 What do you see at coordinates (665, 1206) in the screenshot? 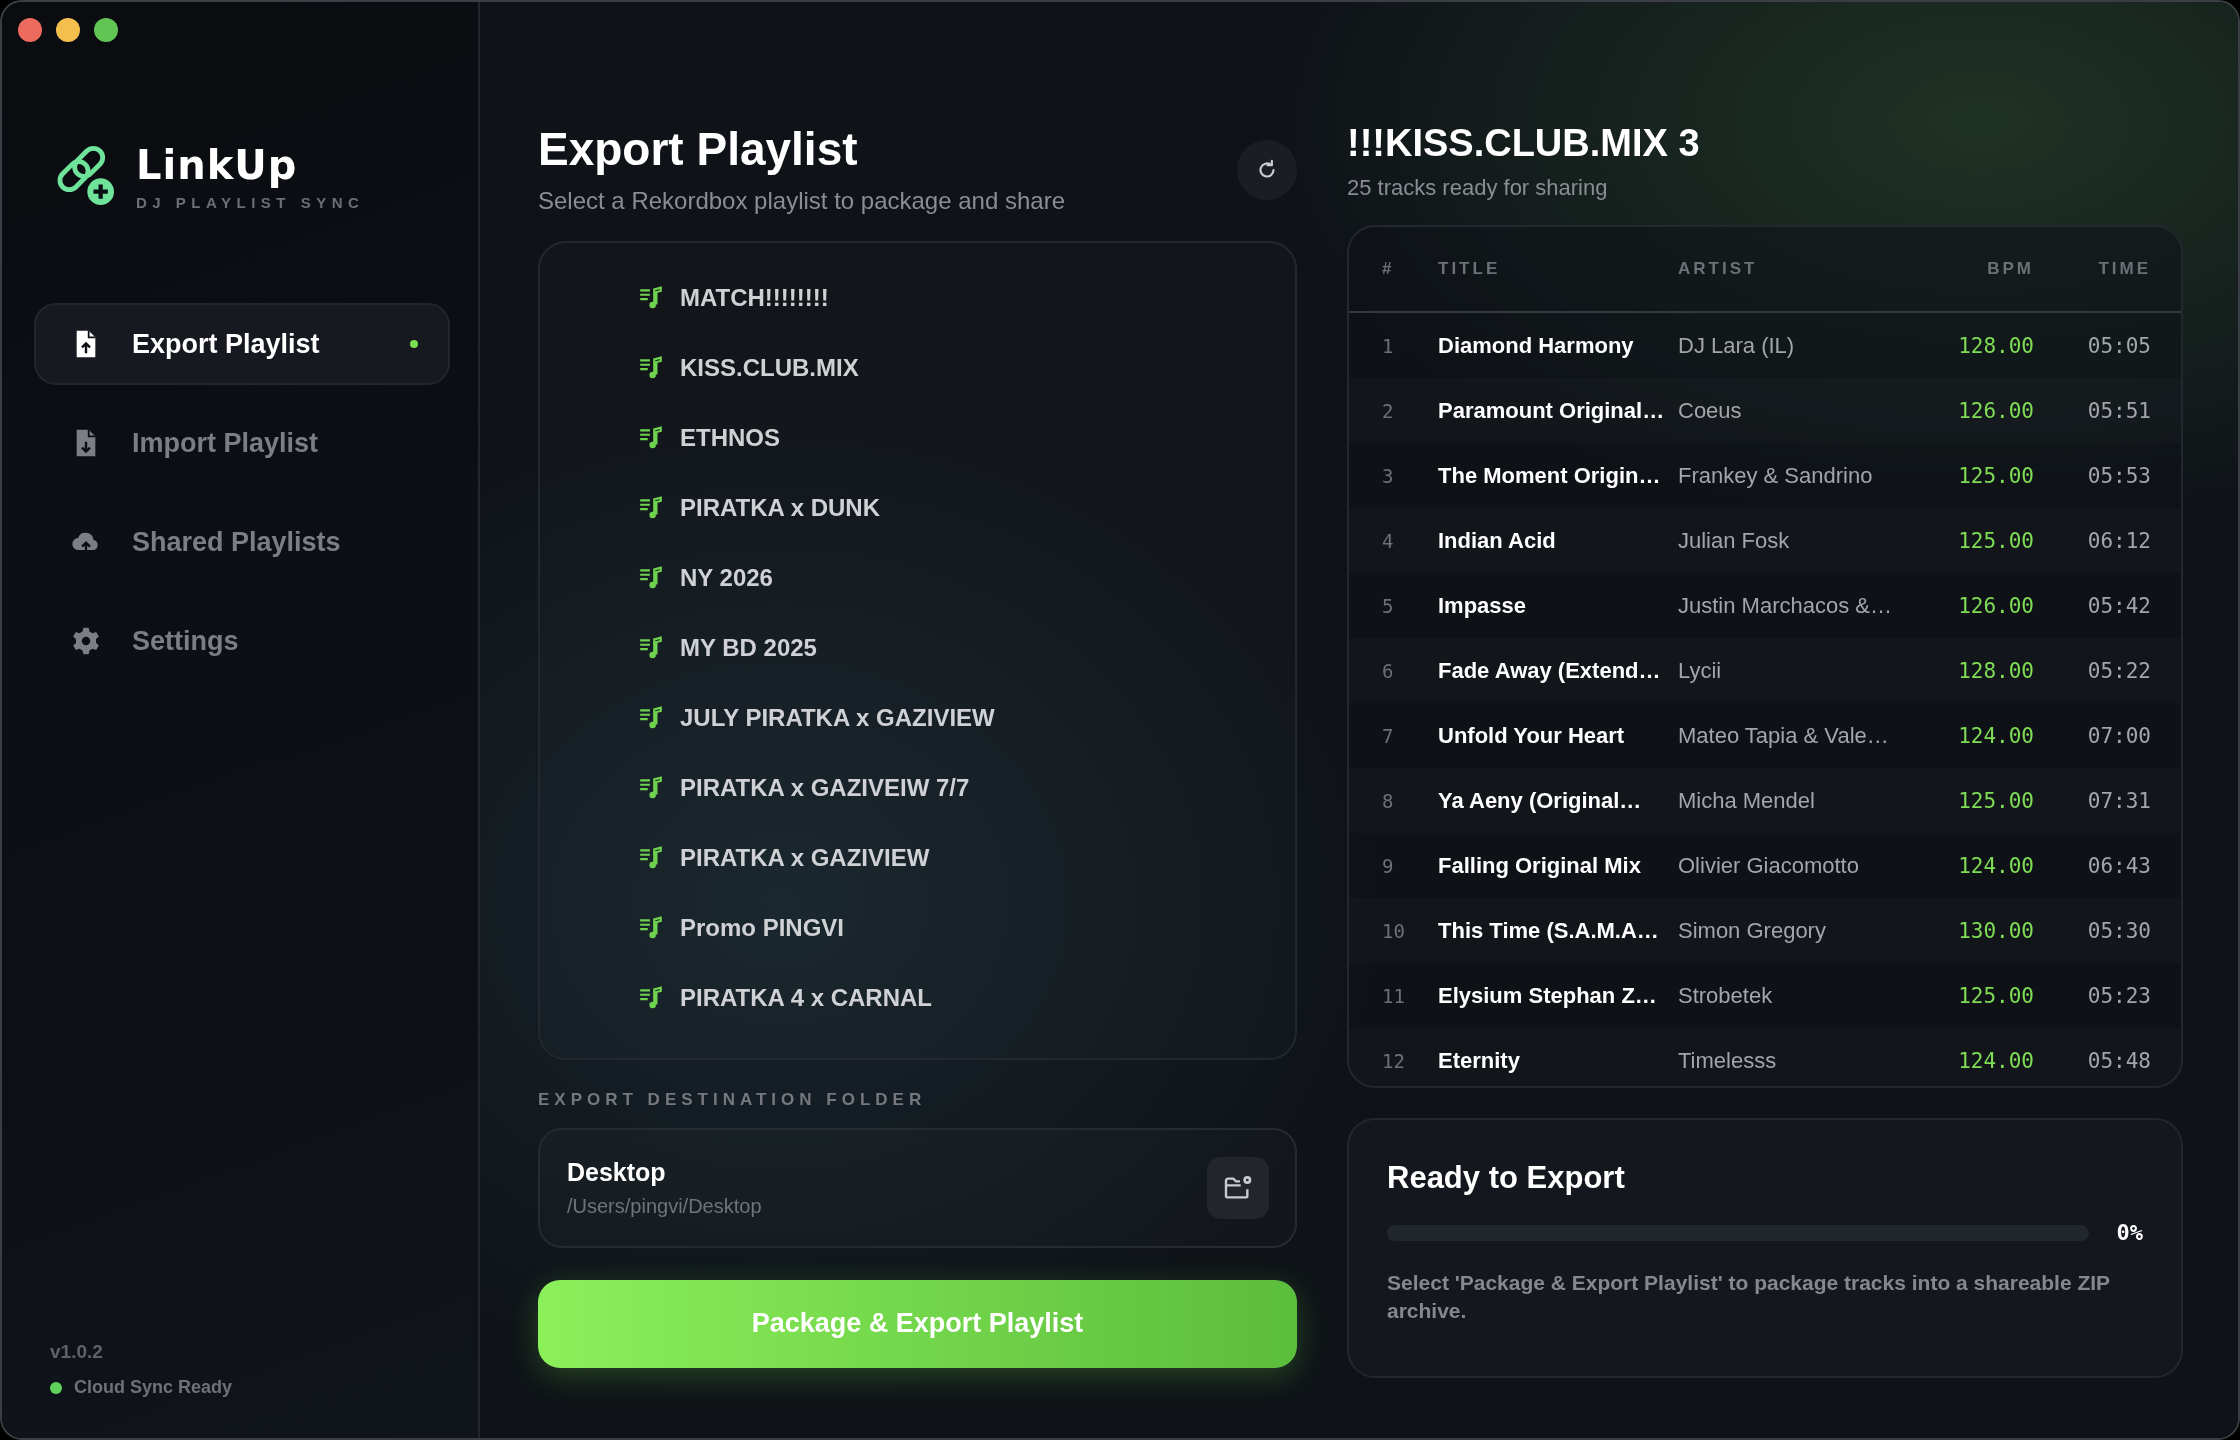
I see `folder-path: /Users/pingvi/Desktop` at bounding box center [665, 1206].